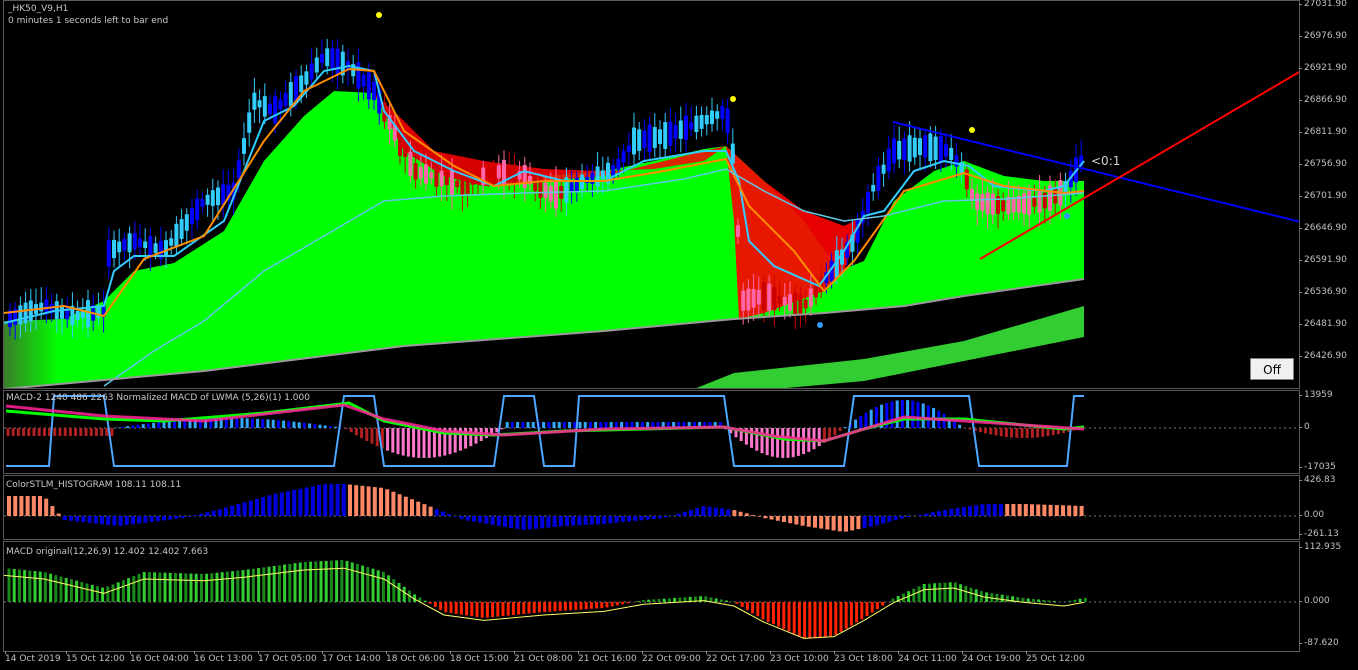 This screenshot has height=670, width=1358. What do you see at coordinates (1316, 395) in the screenshot?
I see `axis-tick: 13959` at bounding box center [1316, 395].